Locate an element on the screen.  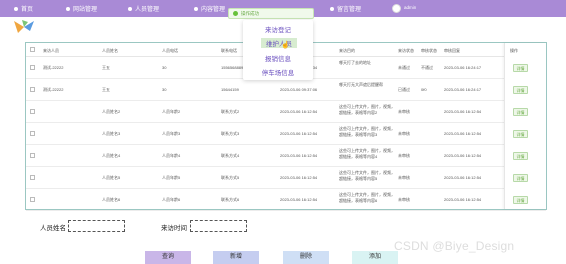
column-header: 审核状态 is located at coordinates (429, 50).